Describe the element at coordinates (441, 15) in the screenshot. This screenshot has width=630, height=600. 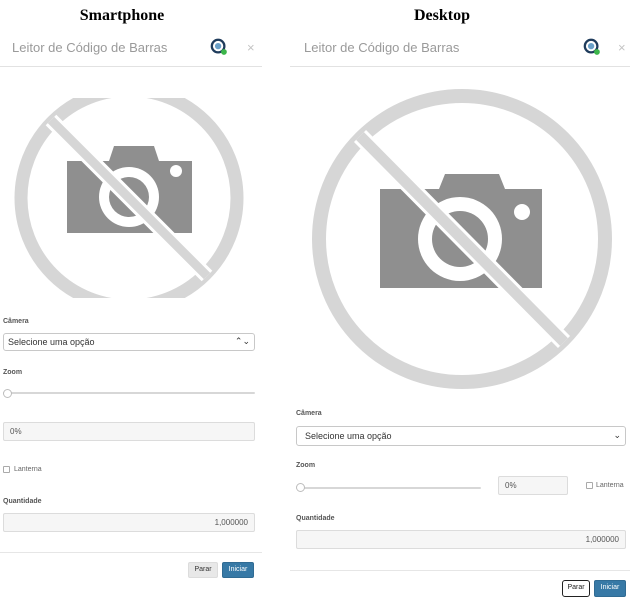
I see `desktop-heading: Desktop` at that location.